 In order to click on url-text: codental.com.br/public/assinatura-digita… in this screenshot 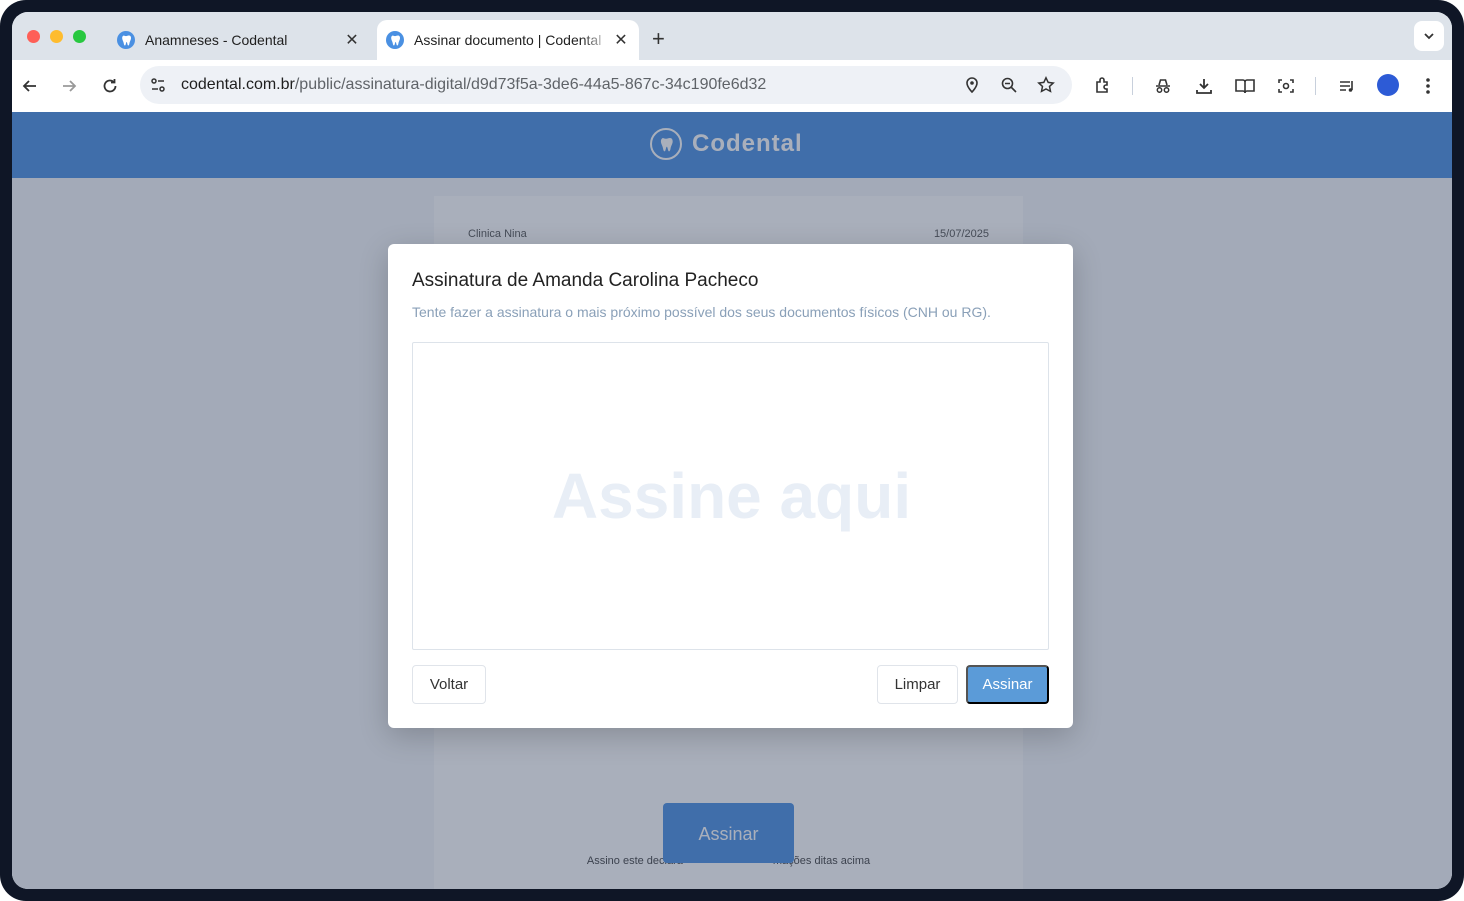, I will do `click(473, 85)`.